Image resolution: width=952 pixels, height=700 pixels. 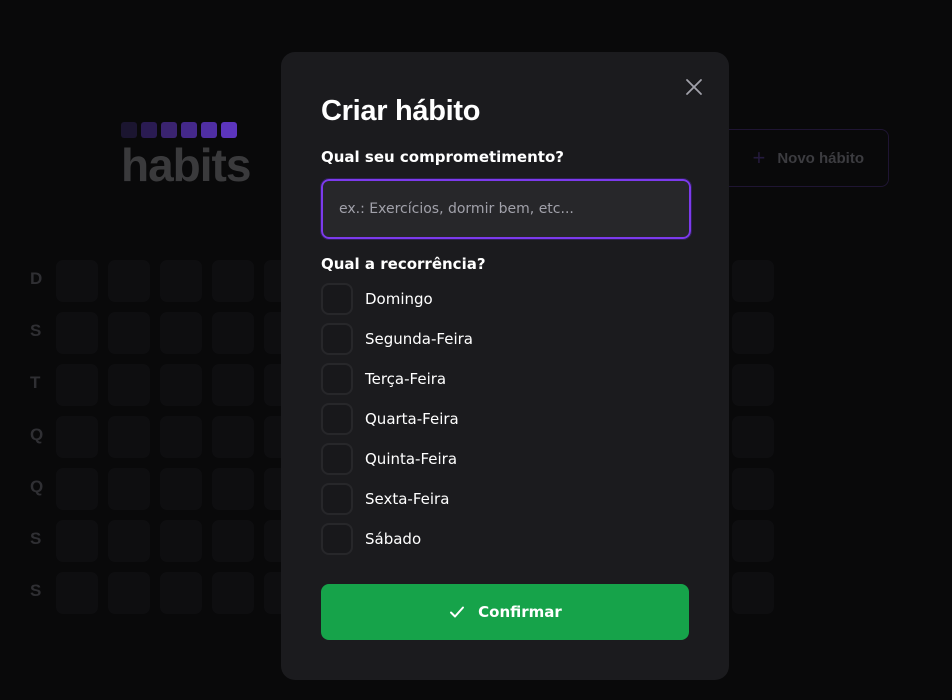 What do you see at coordinates (505, 339) in the screenshot?
I see `day-option-segunda: Segunda-Feira` at bounding box center [505, 339].